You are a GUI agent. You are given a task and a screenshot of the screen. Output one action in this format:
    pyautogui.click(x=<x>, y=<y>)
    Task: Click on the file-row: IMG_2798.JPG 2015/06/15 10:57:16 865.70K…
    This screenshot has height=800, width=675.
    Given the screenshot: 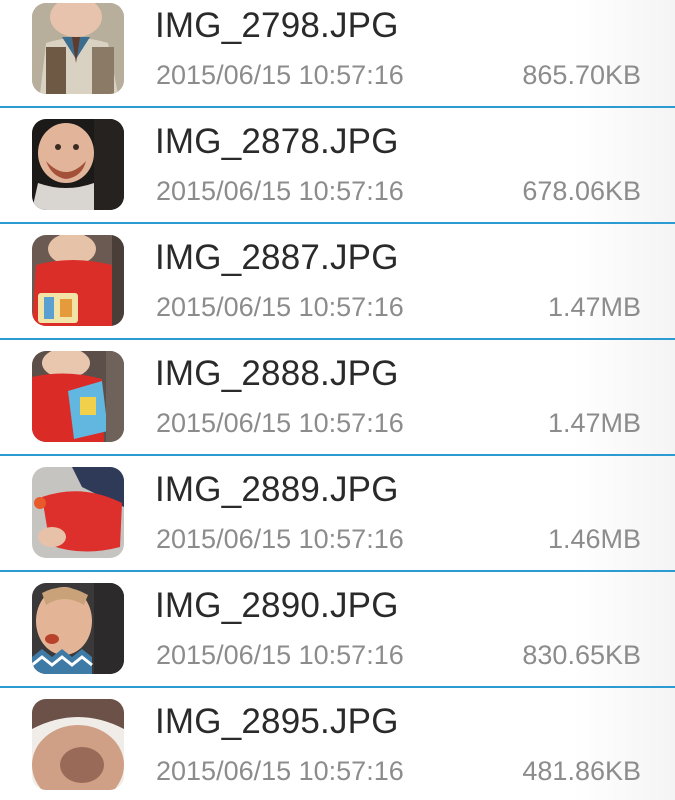 What is the action you would take?
    pyautogui.click(x=337, y=58)
    